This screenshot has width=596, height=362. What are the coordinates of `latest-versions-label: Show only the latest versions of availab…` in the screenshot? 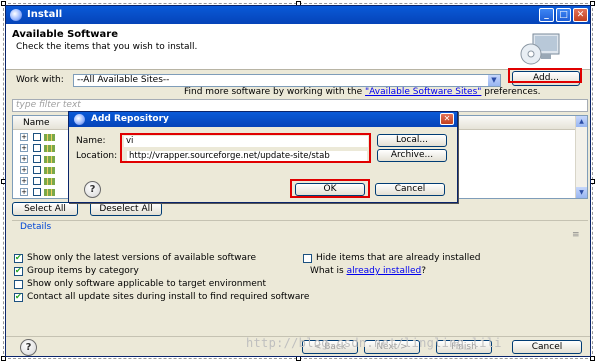 It's located at (142, 258).